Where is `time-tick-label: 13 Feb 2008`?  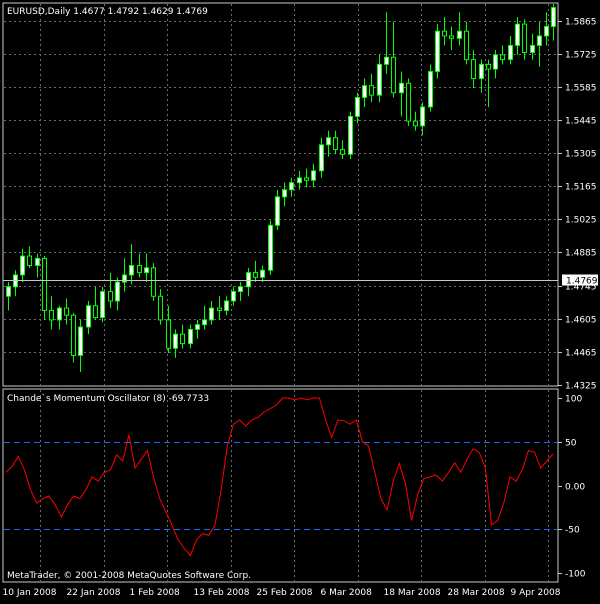
time-tick-label: 13 Feb 2008 is located at coordinates (222, 593).